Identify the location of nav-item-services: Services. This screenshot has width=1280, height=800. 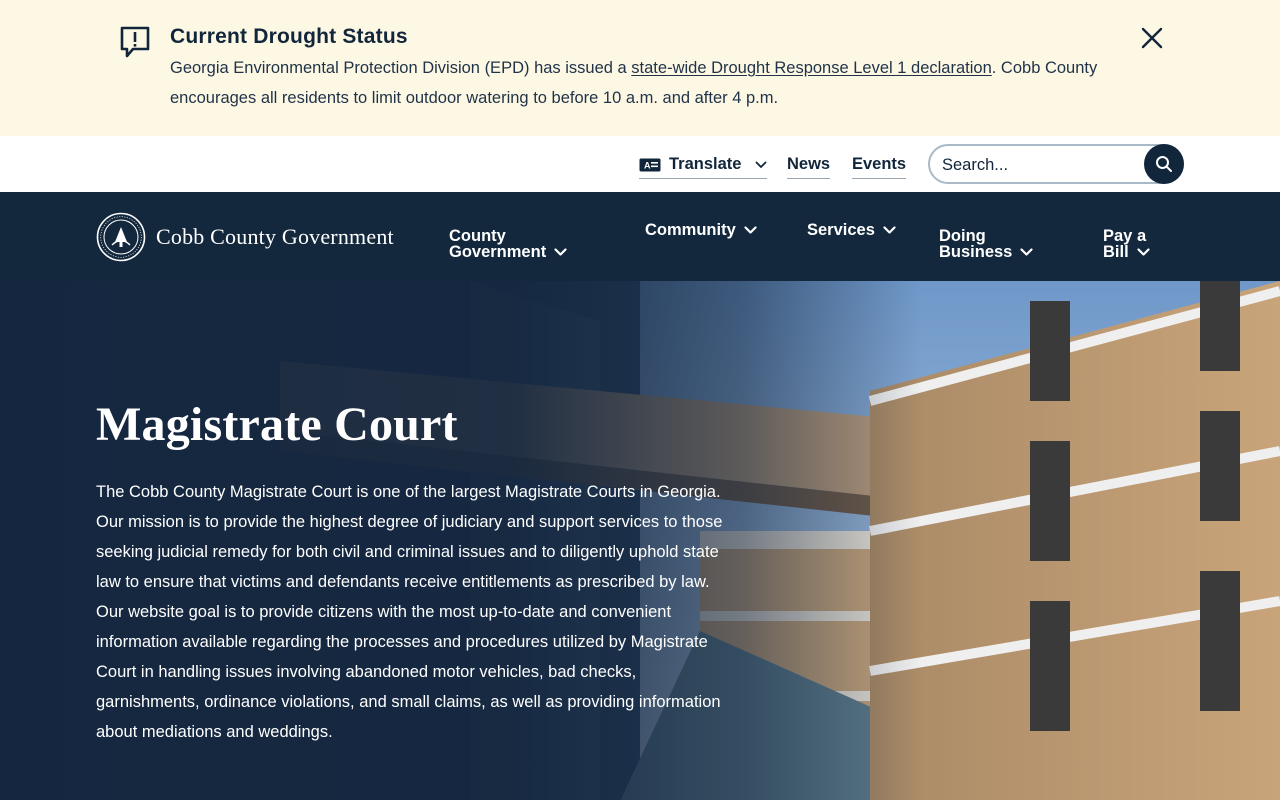
(851, 230).